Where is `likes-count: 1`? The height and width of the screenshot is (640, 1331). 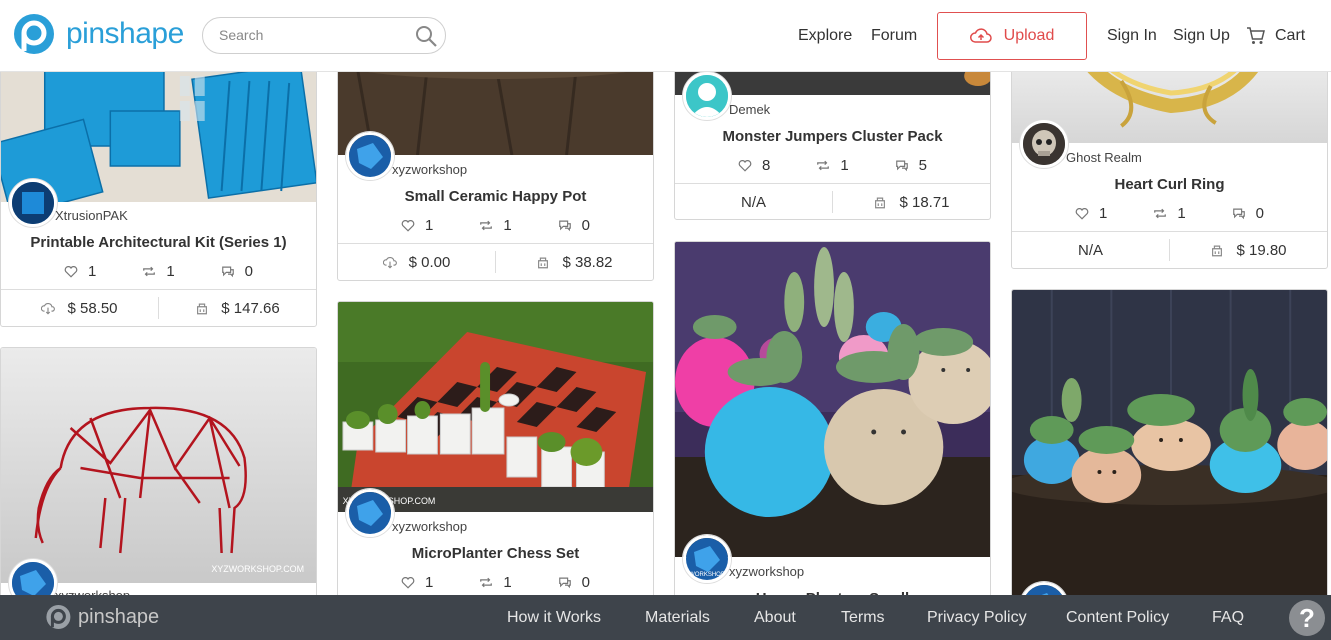 likes-count: 1 is located at coordinates (429, 582).